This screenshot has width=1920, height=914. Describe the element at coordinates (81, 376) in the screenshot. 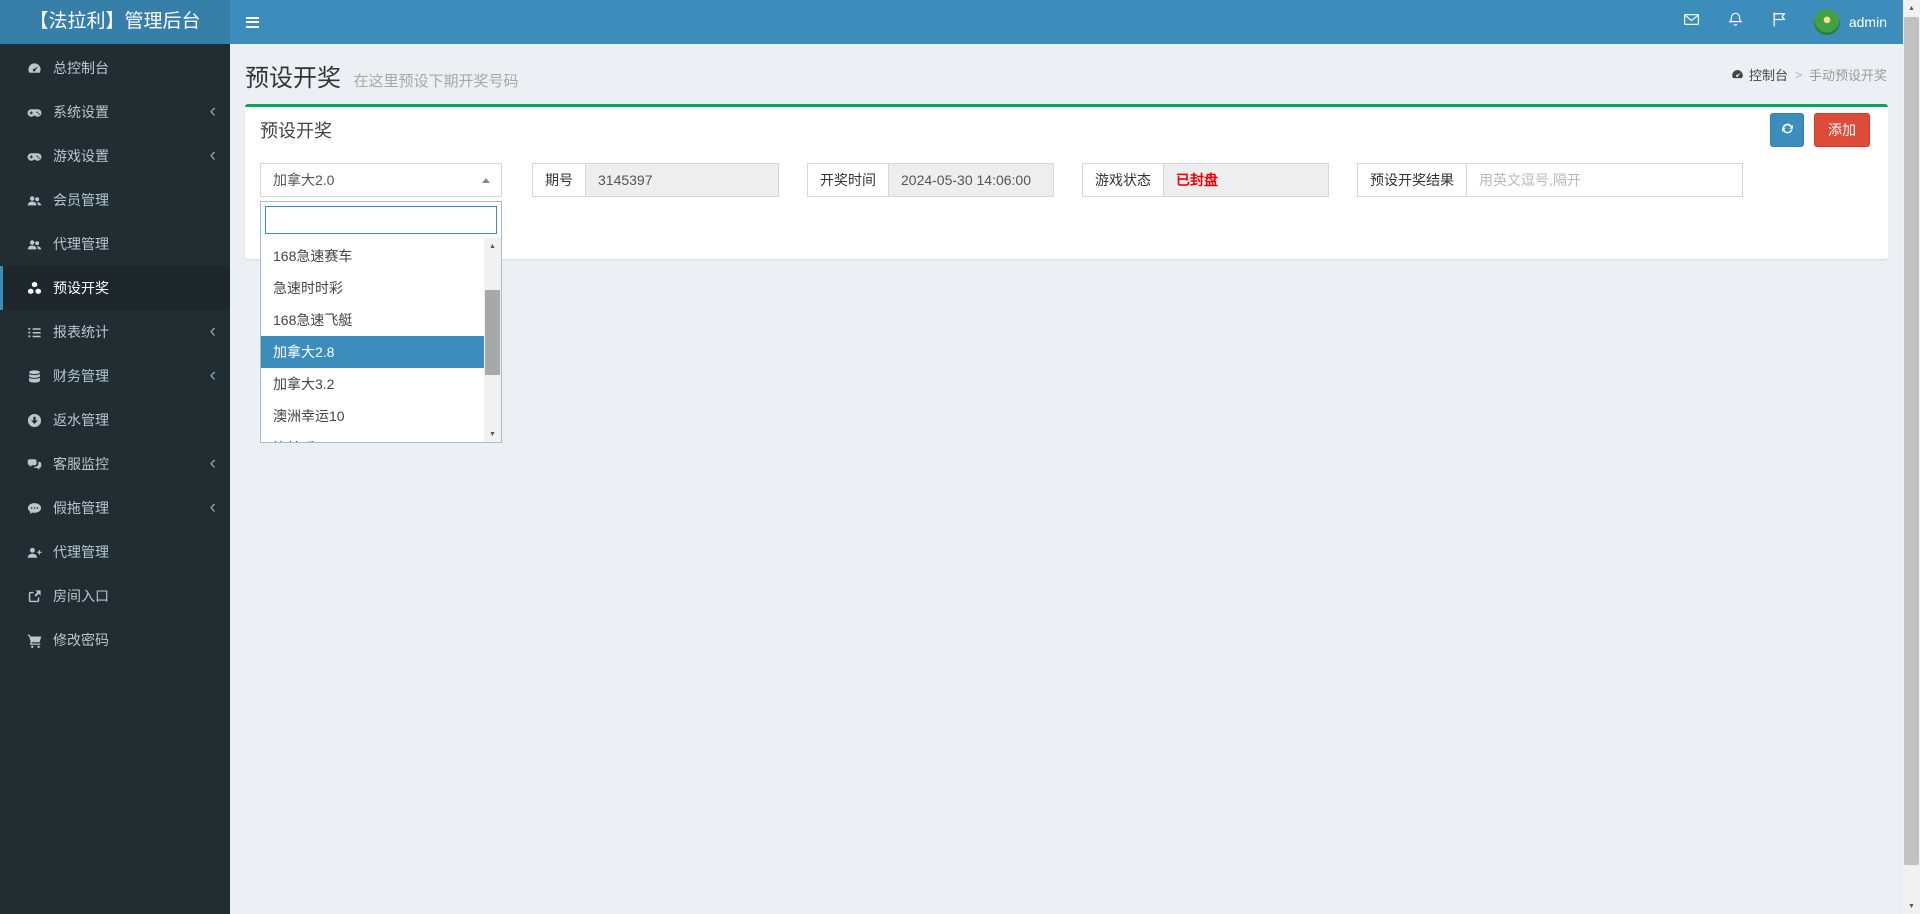

I see `sidebar-item-label: 财务管理` at that location.